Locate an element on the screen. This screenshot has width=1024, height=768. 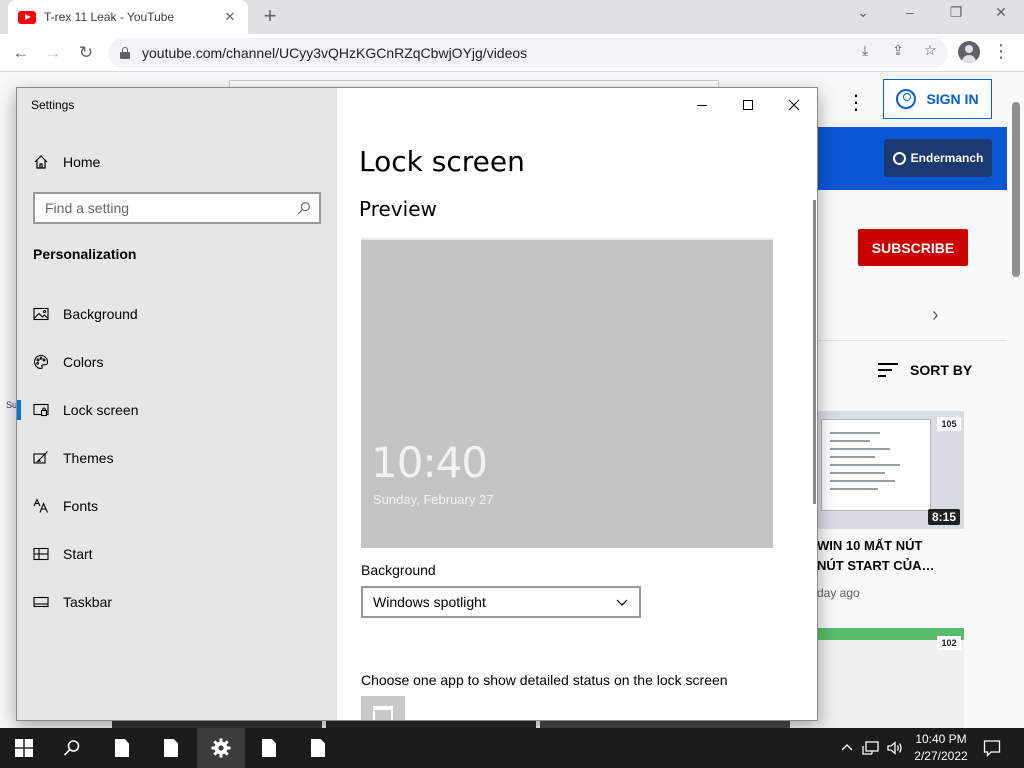
windows-taskbar: 10:40 PM 2/27/2022 is located at coordinates (512, 748).